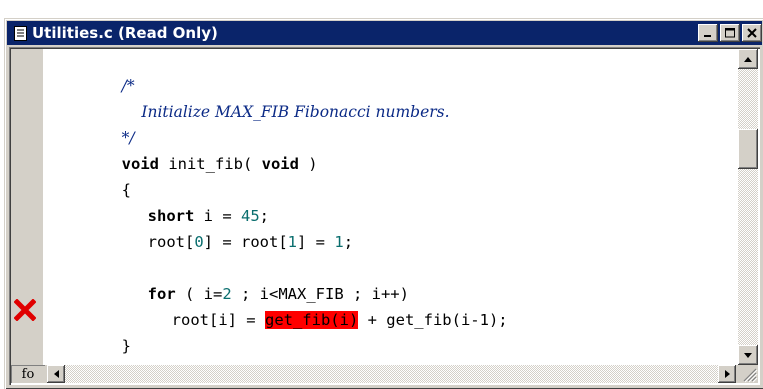 The width and height of the screenshot is (763, 389). I want to click on document-icon, so click(20, 33).